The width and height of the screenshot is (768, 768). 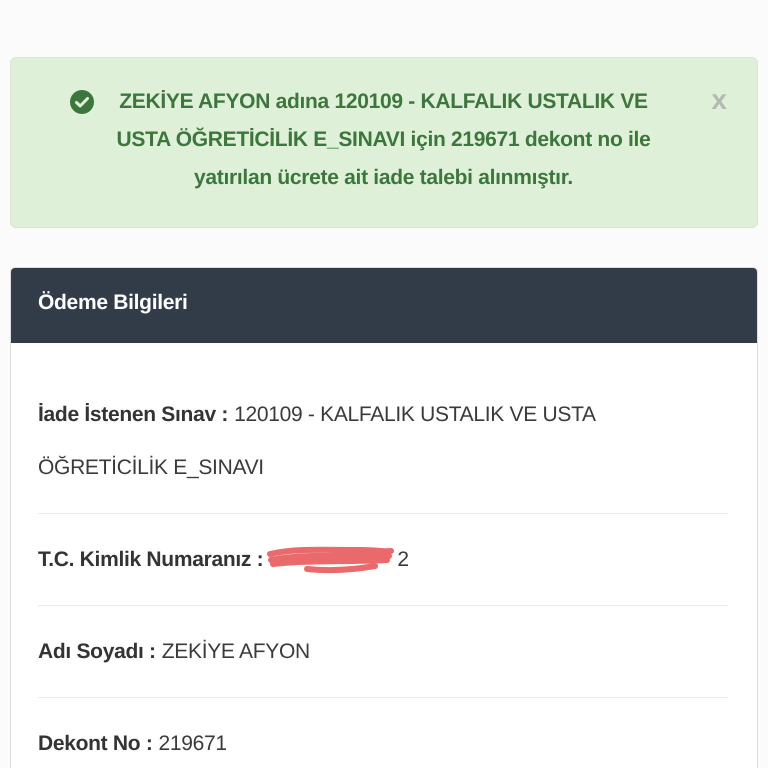 I want to click on field-value: 2, so click(x=403, y=559).